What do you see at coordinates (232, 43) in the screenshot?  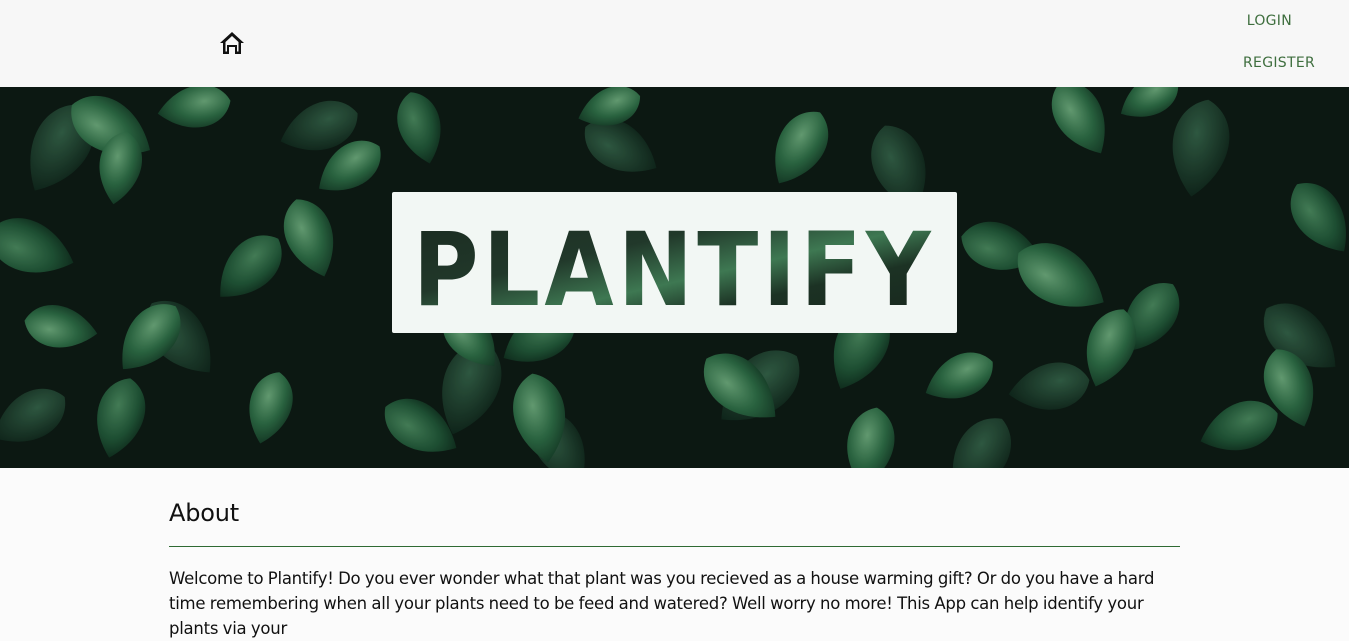 I see `home-icon` at bounding box center [232, 43].